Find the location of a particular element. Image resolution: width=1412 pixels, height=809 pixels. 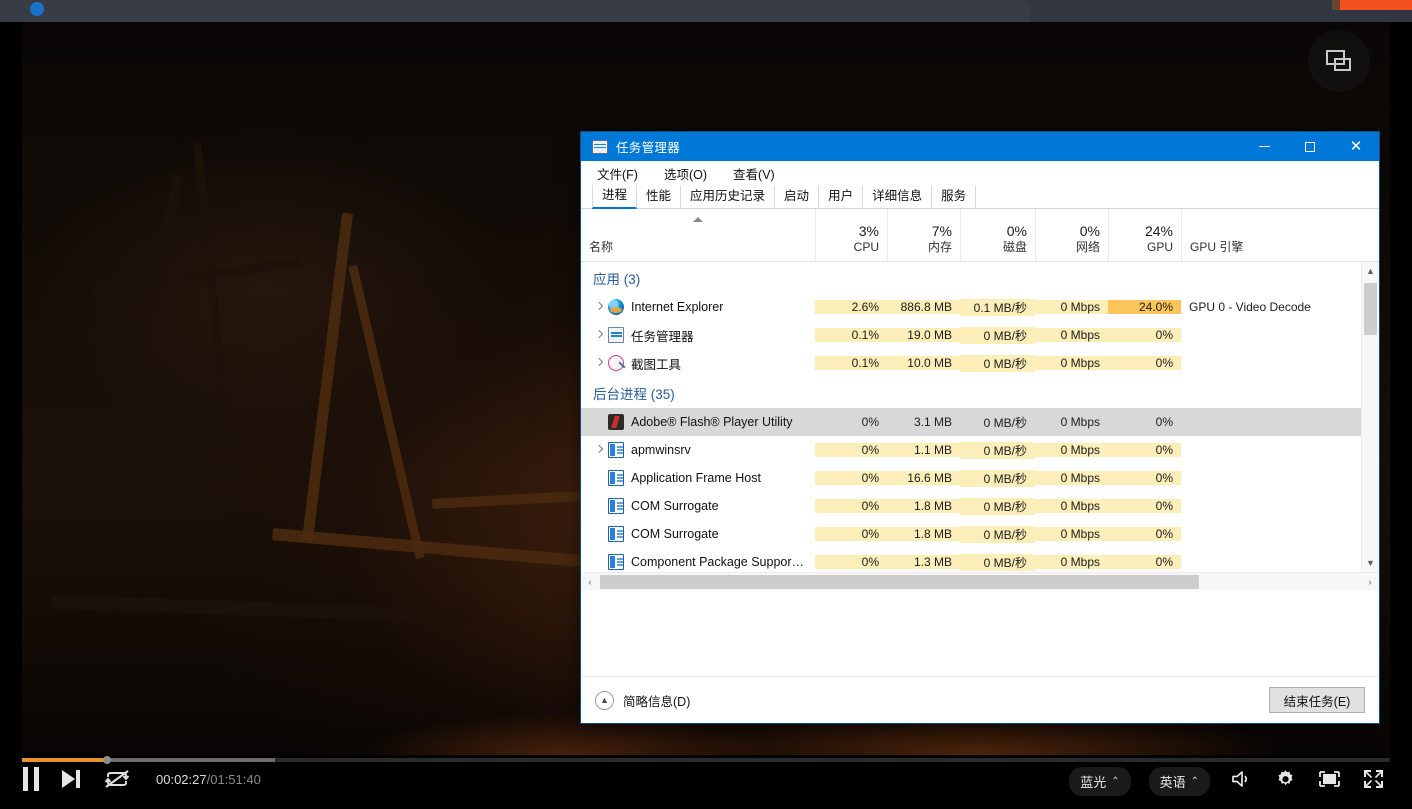

process-name-label: Internet Explorer is located at coordinates (677, 307).